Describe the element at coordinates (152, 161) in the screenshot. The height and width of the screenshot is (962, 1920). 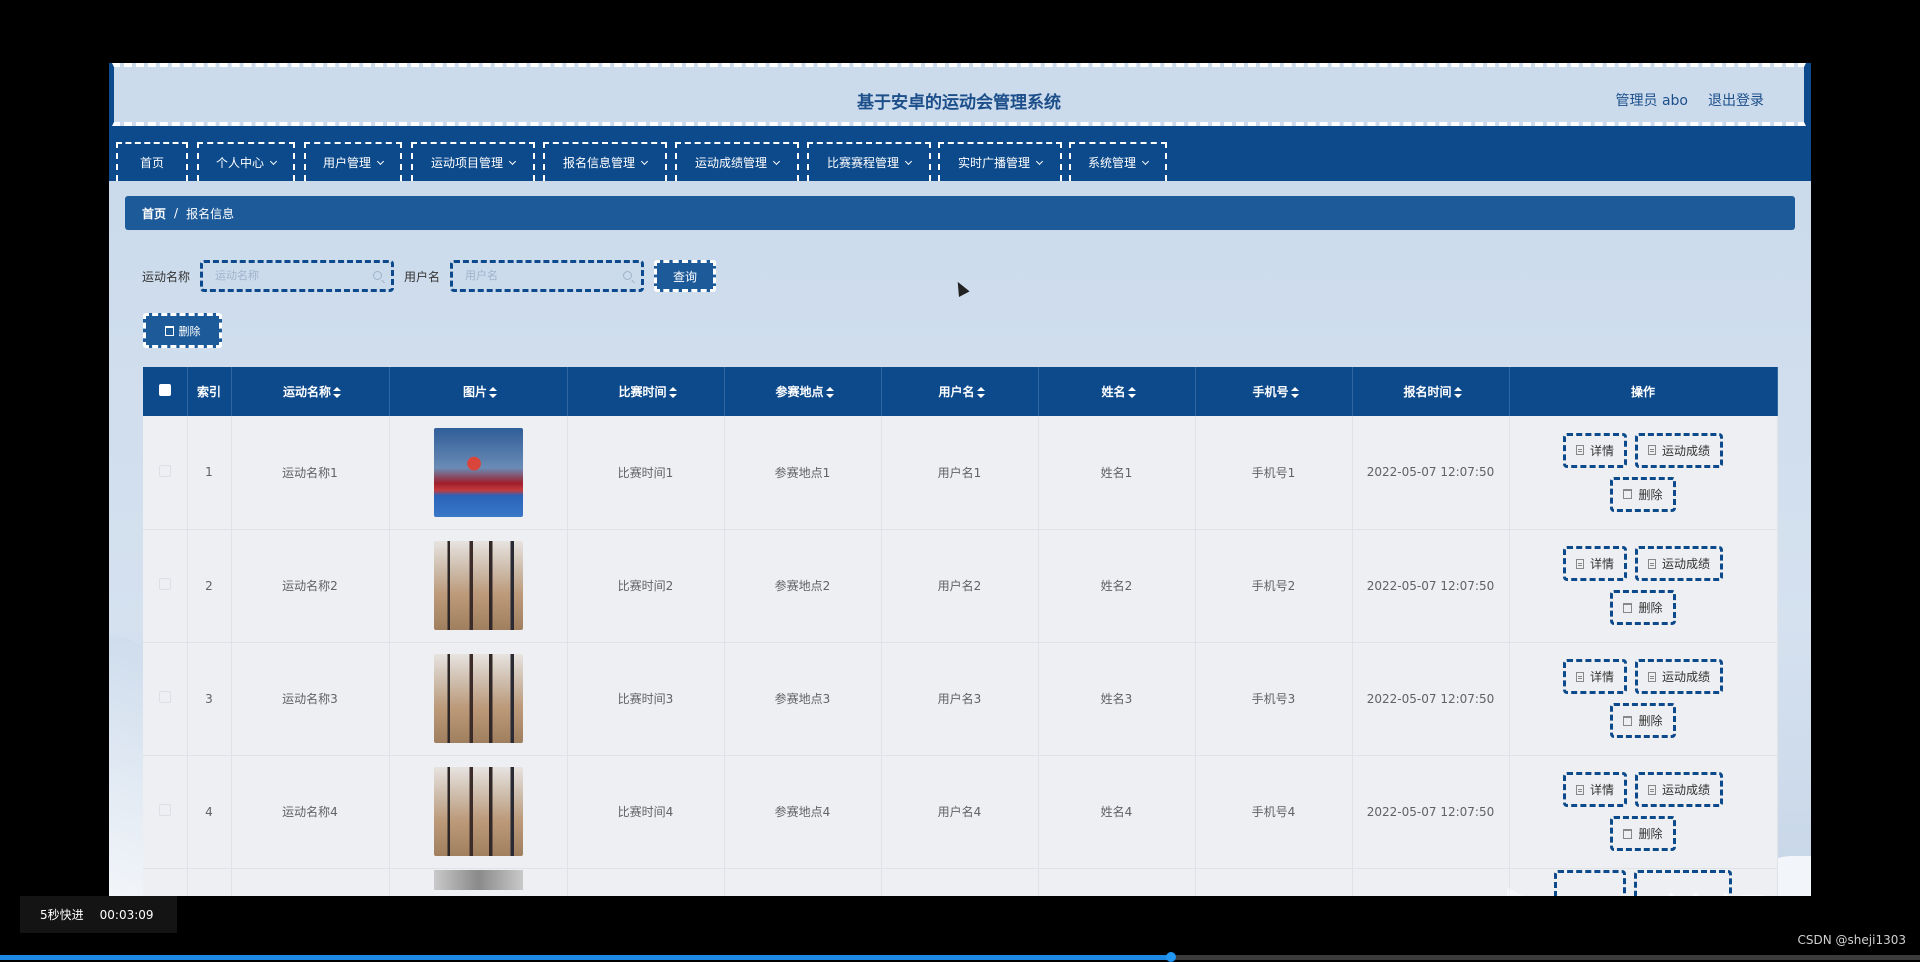
I see `nav-item-home: 首页` at that location.